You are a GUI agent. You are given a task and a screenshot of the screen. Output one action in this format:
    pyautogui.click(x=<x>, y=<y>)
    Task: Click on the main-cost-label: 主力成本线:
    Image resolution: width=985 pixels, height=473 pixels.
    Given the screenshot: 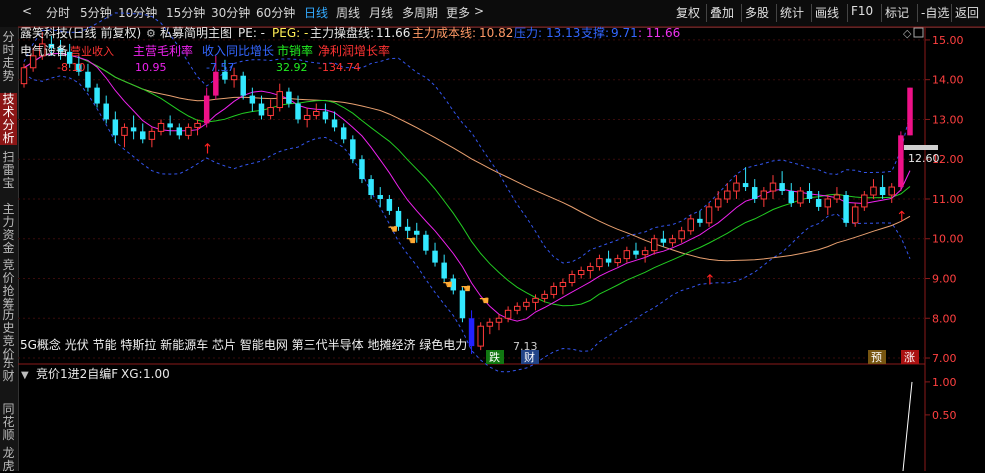 What is the action you would take?
    pyautogui.click(x=444, y=33)
    